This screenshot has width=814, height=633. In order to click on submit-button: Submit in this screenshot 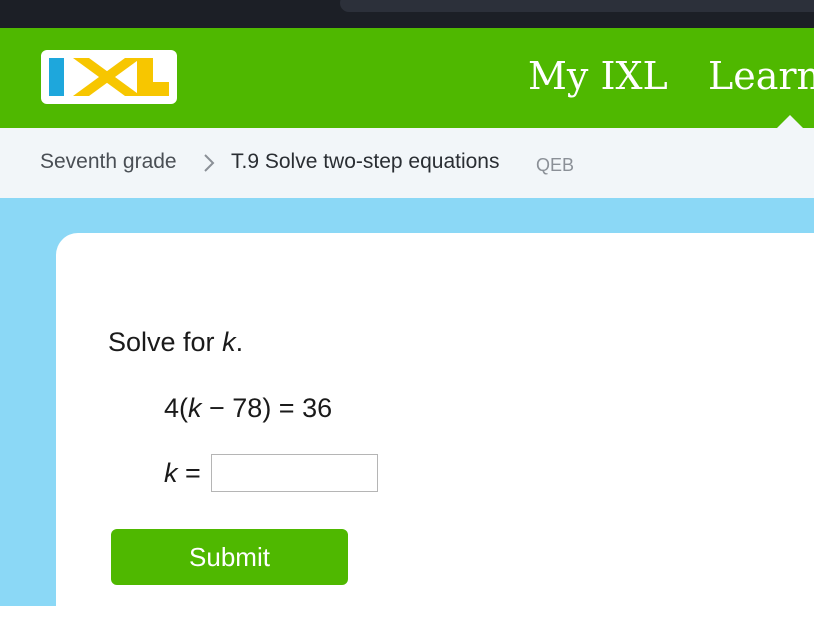, I will do `click(229, 557)`.